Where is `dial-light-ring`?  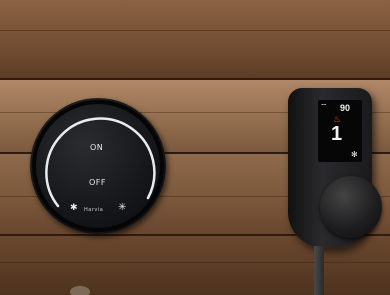
dial-light-ring is located at coordinates (100, 162).